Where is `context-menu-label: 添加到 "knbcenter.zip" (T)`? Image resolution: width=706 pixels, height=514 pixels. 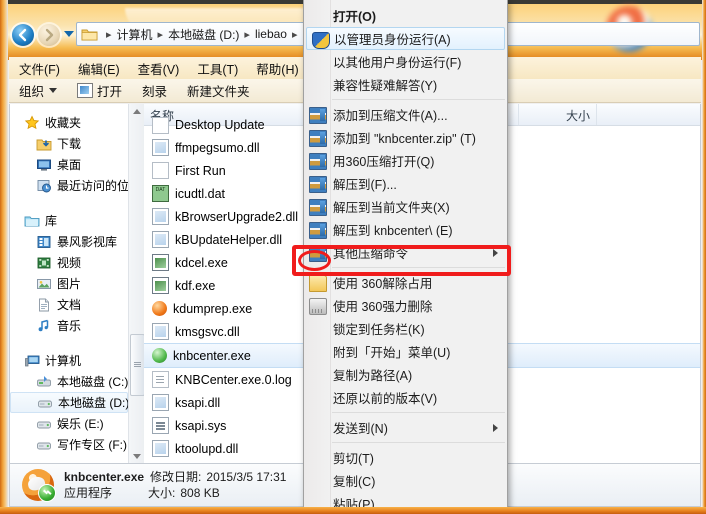 context-menu-label: 添加到 "knbcenter.zip" (T) is located at coordinates (404, 139).